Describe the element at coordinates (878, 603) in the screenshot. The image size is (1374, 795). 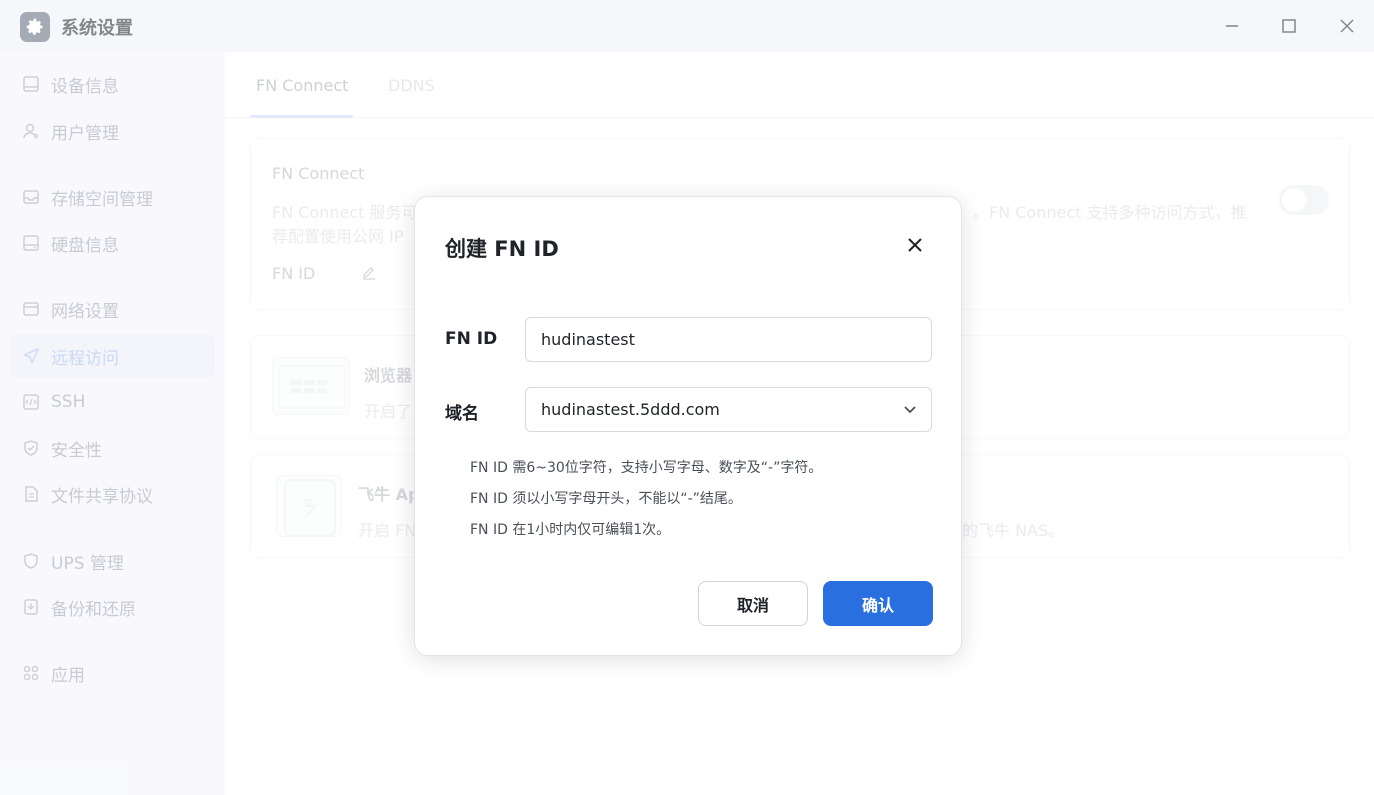
I see `confirm-button: 确认` at that location.